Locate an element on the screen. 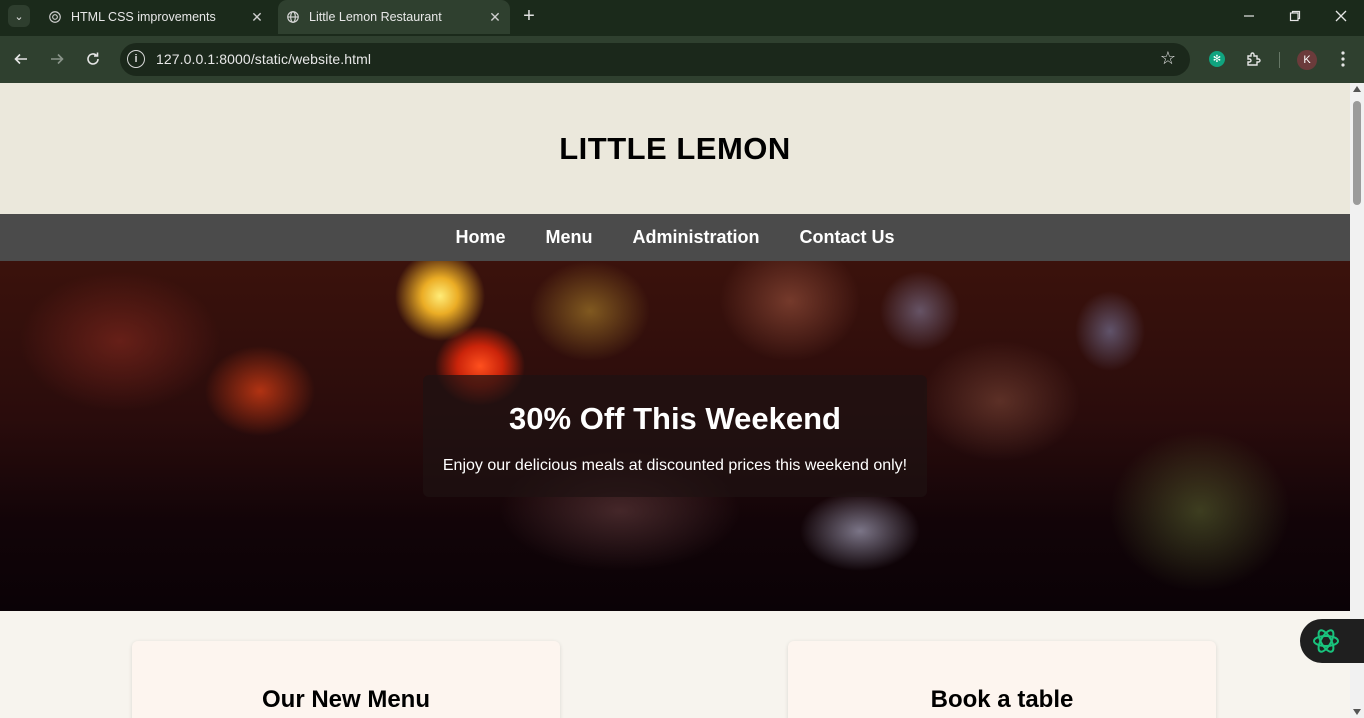  browser-tab-little-lemon: Little Lemon Restaurant ✕ is located at coordinates (394, 17).